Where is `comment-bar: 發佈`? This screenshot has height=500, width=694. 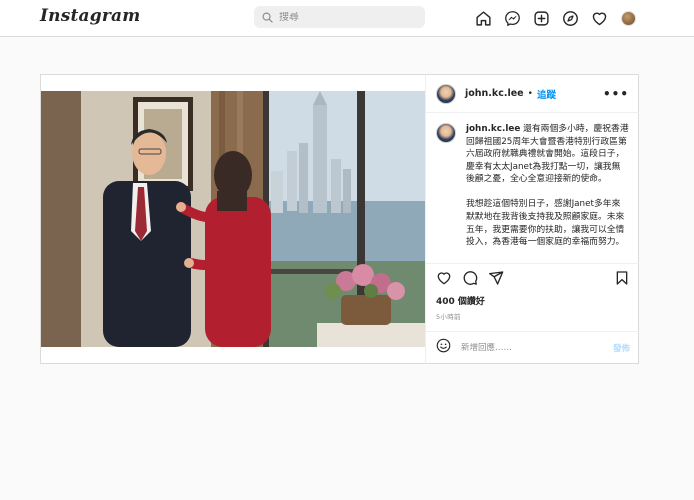 comment-bar: 發佈 is located at coordinates (533, 347).